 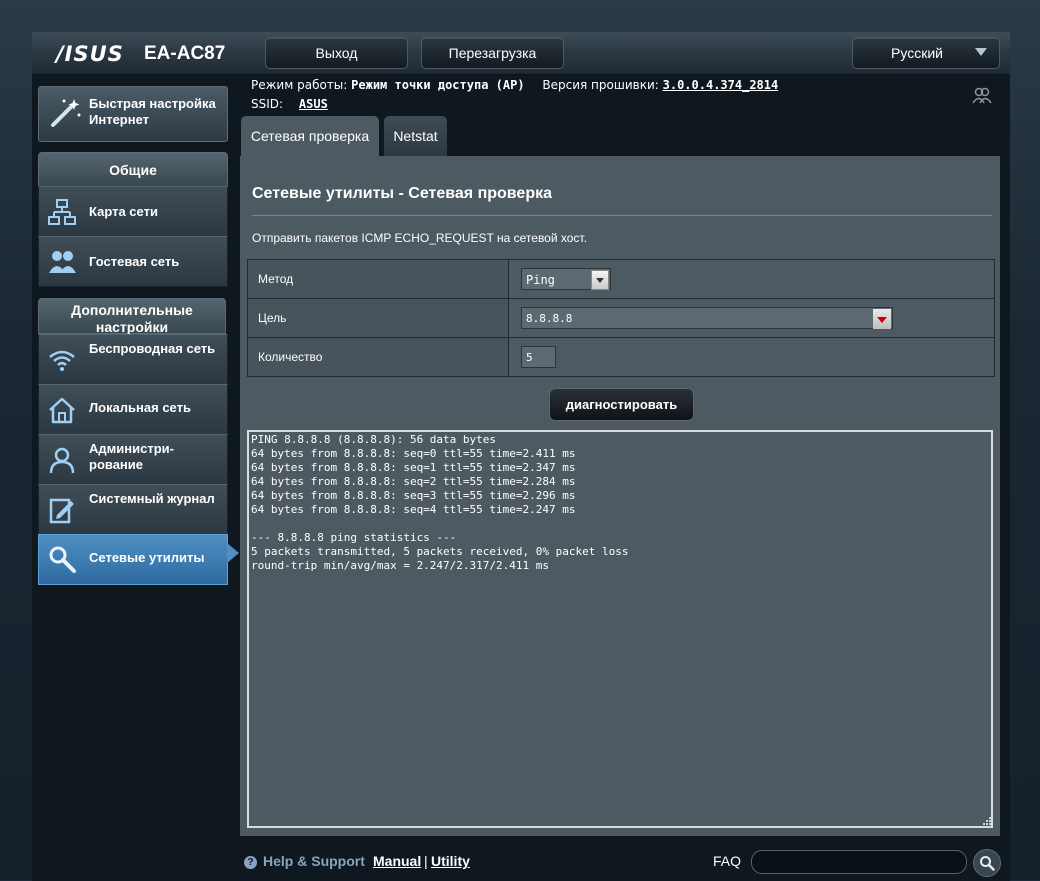 What do you see at coordinates (882, 319) in the screenshot?
I see `dropdown-arrow-icon` at bounding box center [882, 319].